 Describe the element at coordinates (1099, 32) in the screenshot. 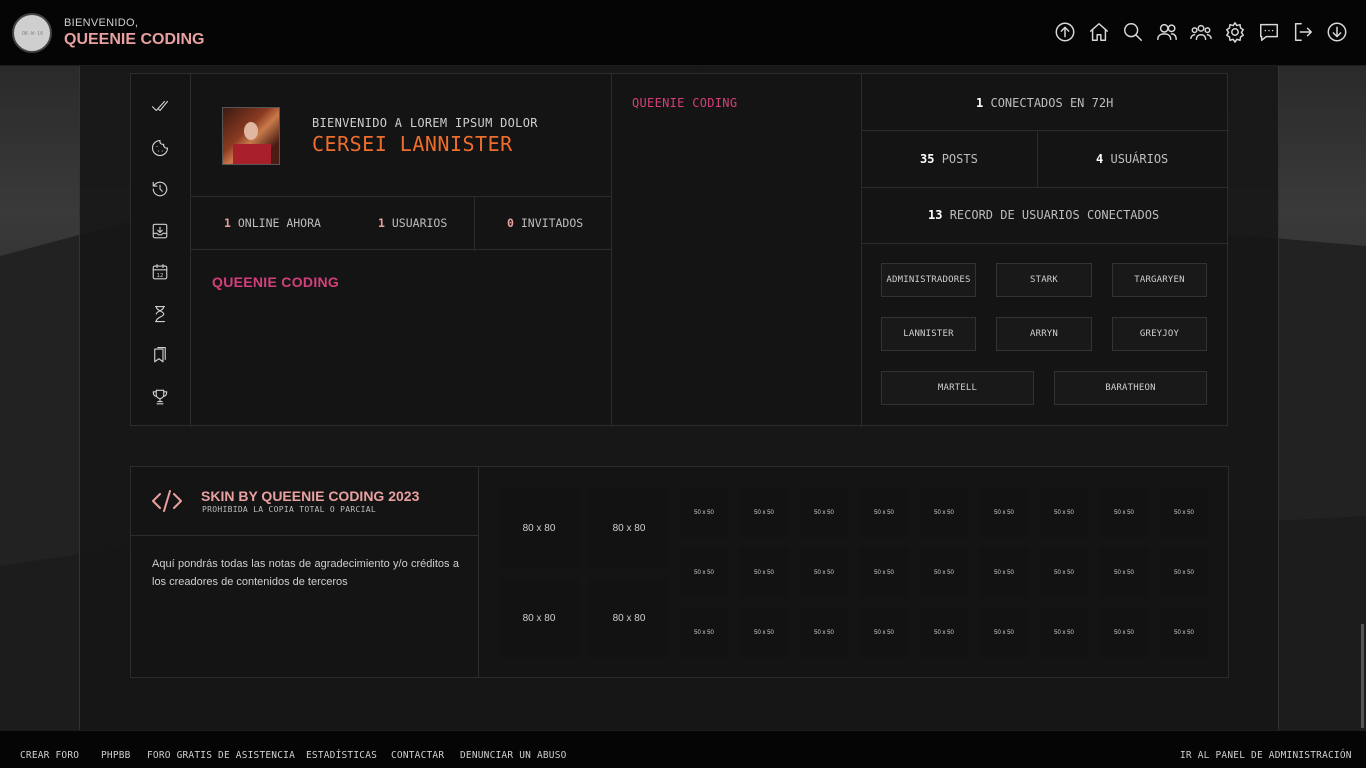

I see `home-icon` at that location.